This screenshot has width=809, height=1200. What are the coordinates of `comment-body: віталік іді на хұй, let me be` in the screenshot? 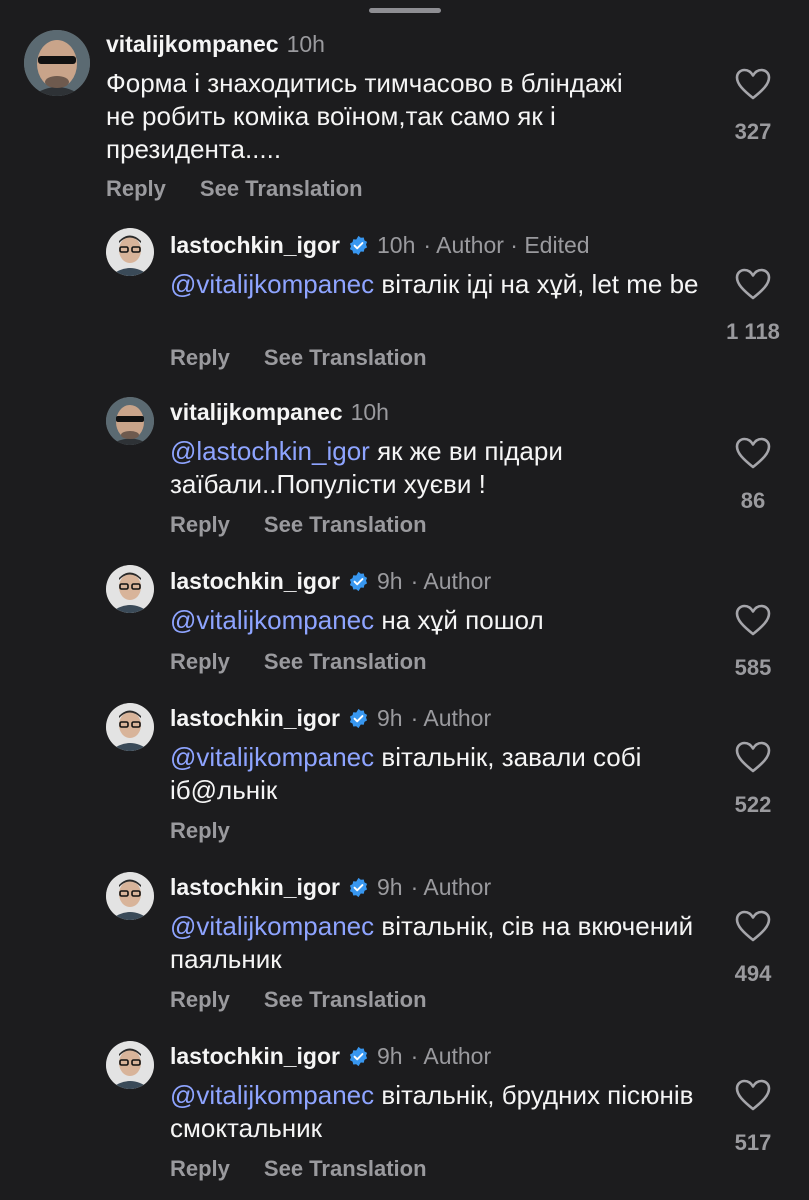 It's located at (540, 284).